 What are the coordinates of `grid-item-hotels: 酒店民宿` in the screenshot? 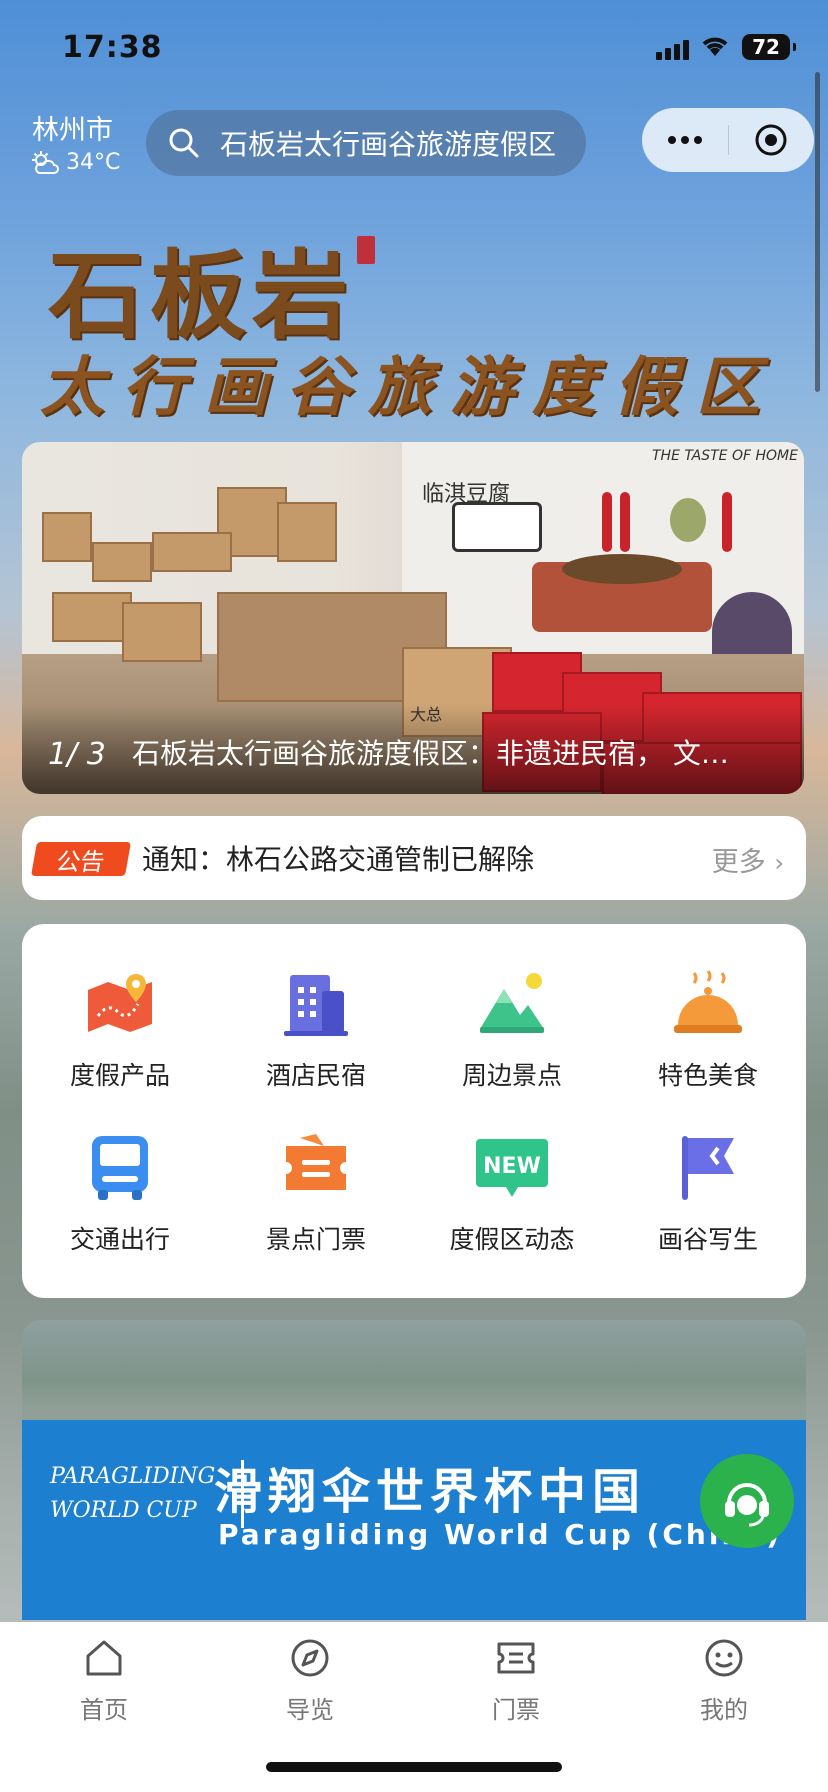 It's located at (316, 1028).